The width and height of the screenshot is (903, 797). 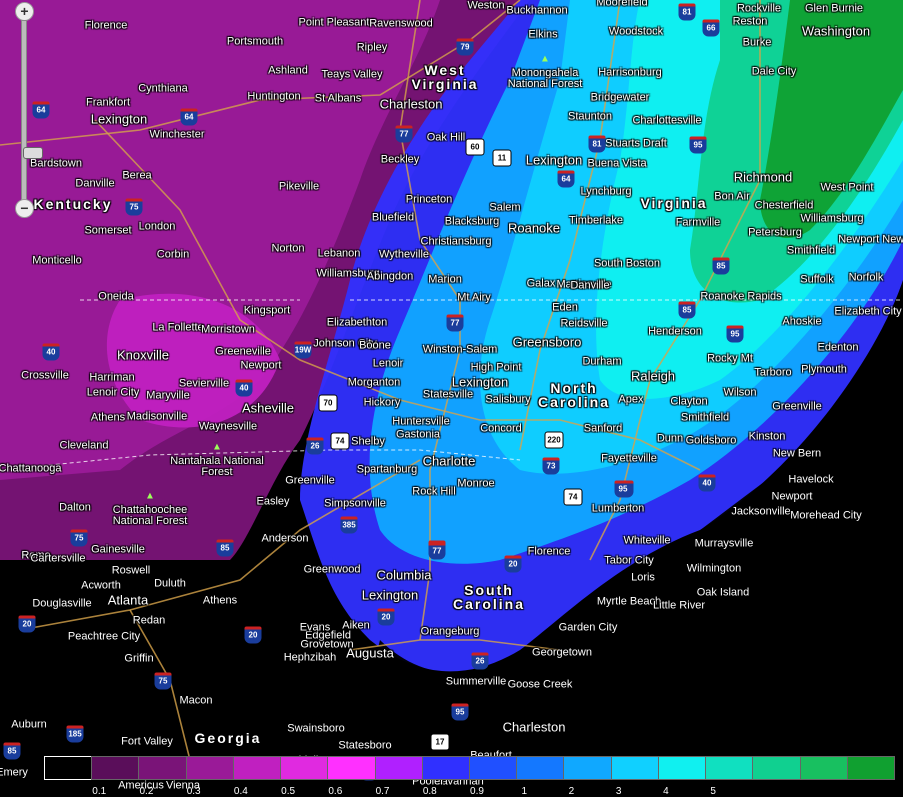 What do you see at coordinates (450, 631) in the screenshot?
I see `city-label-orangeburg: Orangeburg` at bounding box center [450, 631].